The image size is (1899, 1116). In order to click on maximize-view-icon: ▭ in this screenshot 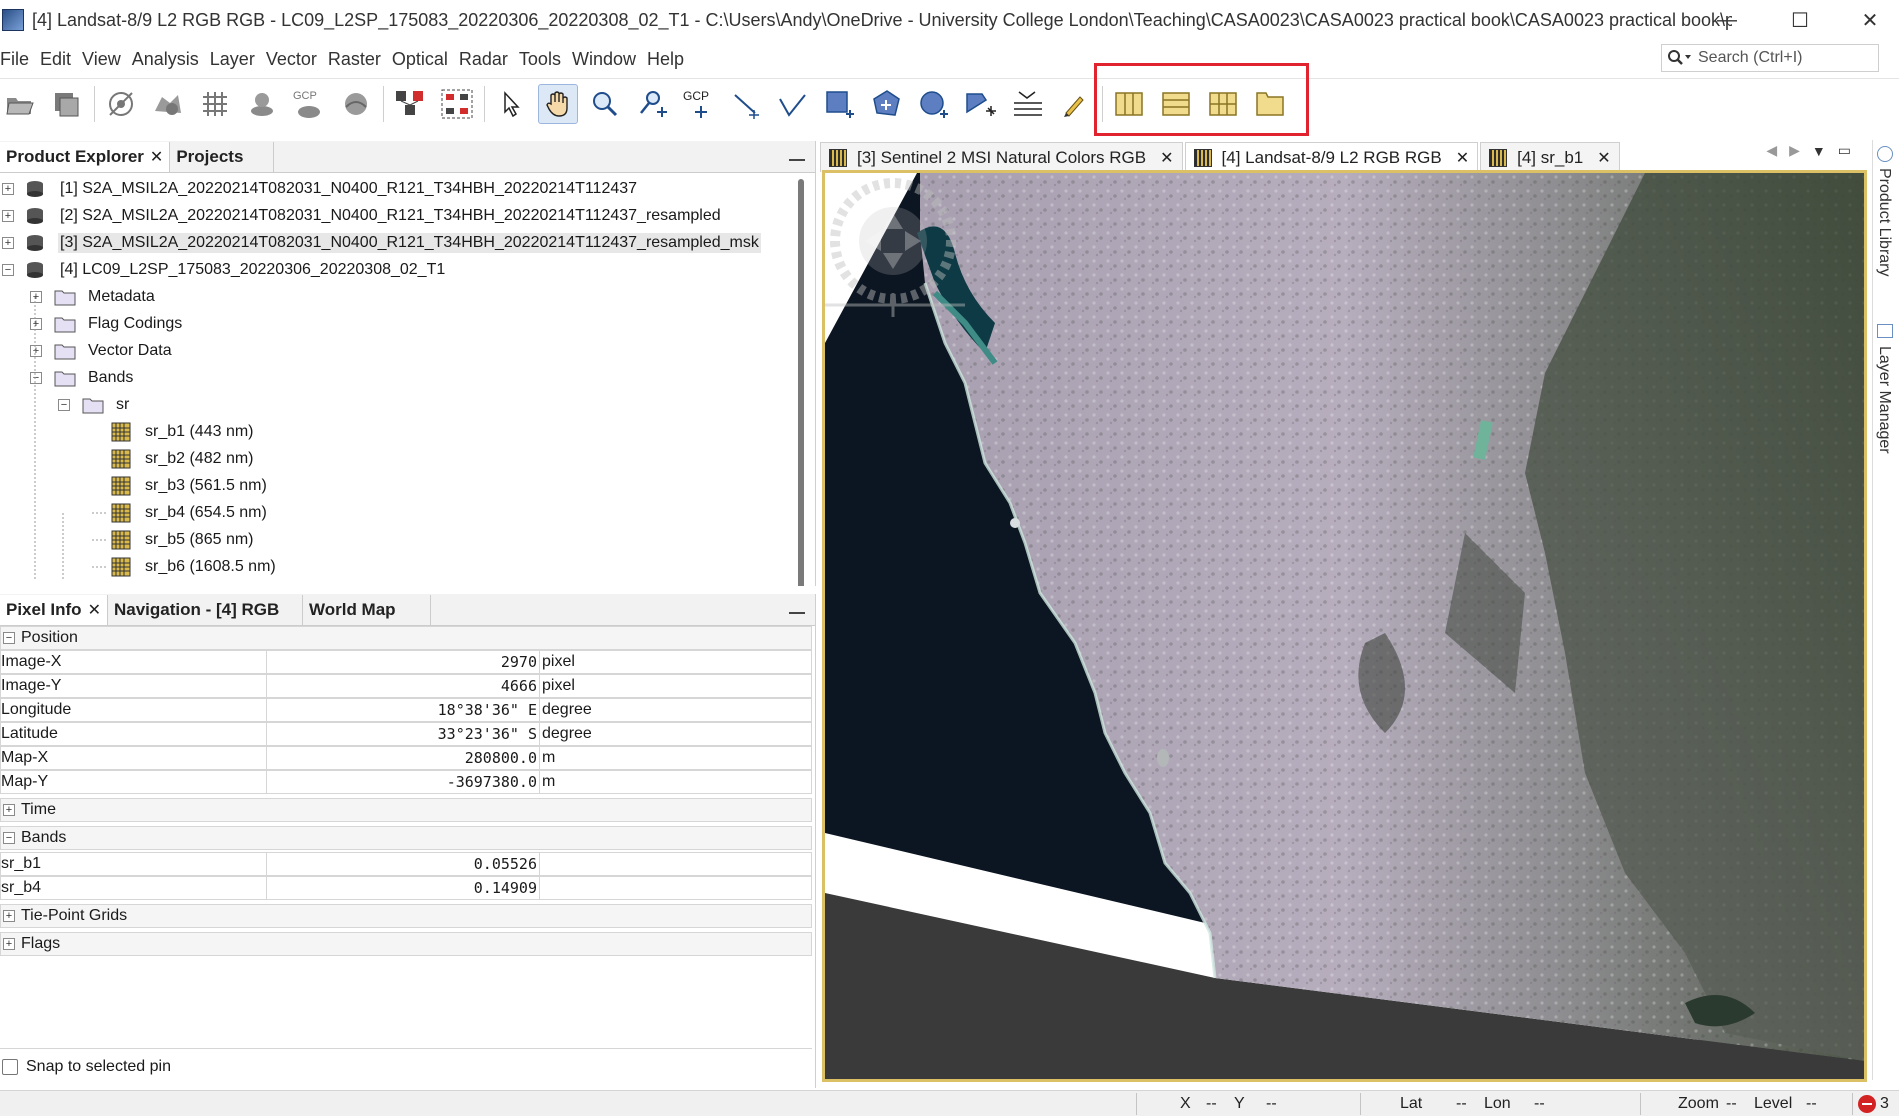, I will do `click(1844, 150)`.